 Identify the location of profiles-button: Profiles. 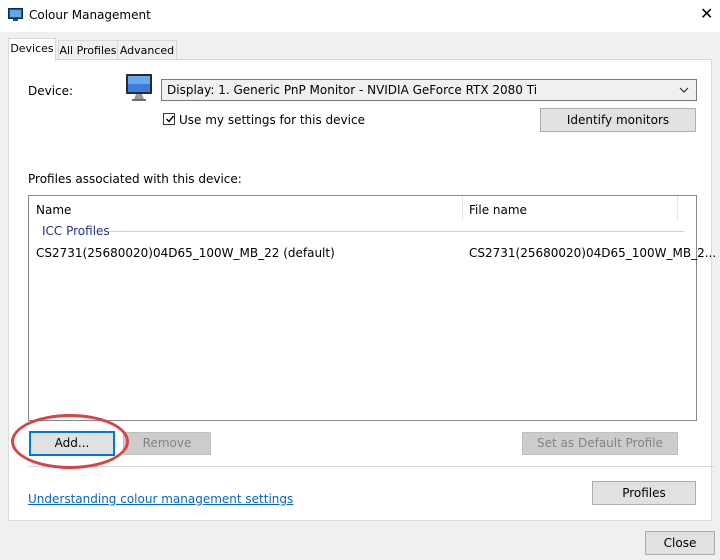
(644, 493).